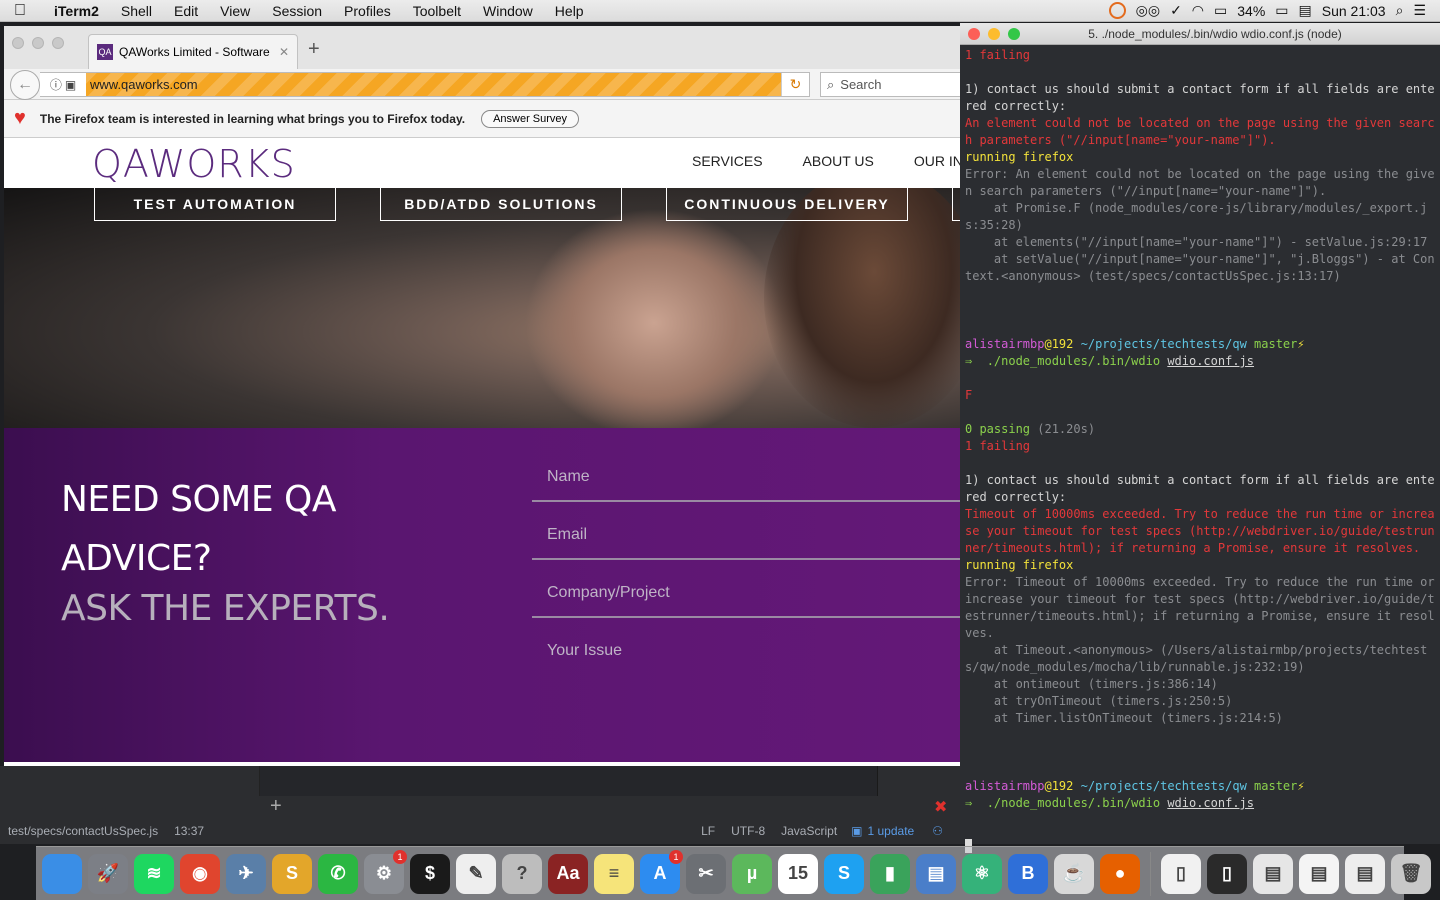 This screenshot has height=900, width=1440. What do you see at coordinates (982, 873) in the screenshot?
I see `atom-icon: ⚛` at bounding box center [982, 873].